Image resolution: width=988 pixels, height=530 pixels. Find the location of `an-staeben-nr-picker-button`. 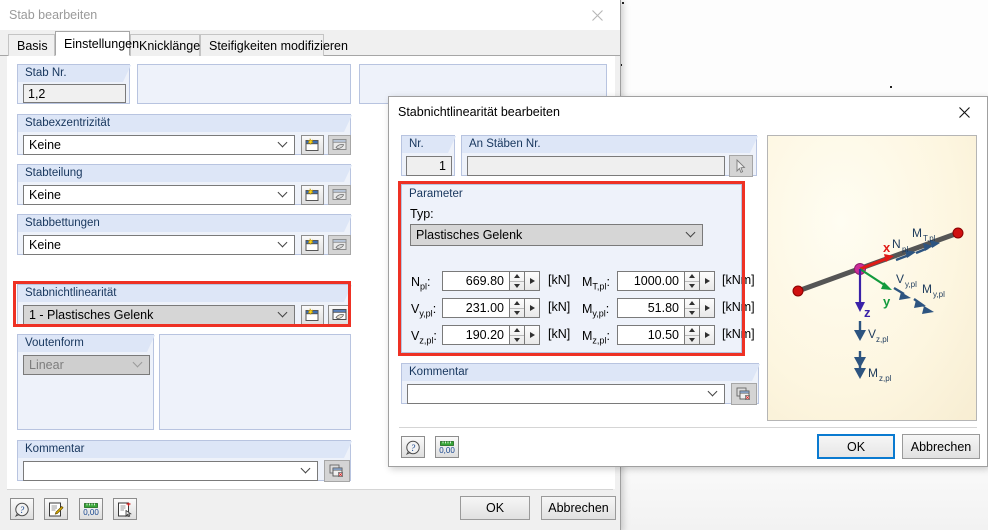

an-staeben-nr-picker-button is located at coordinates (741, 166).